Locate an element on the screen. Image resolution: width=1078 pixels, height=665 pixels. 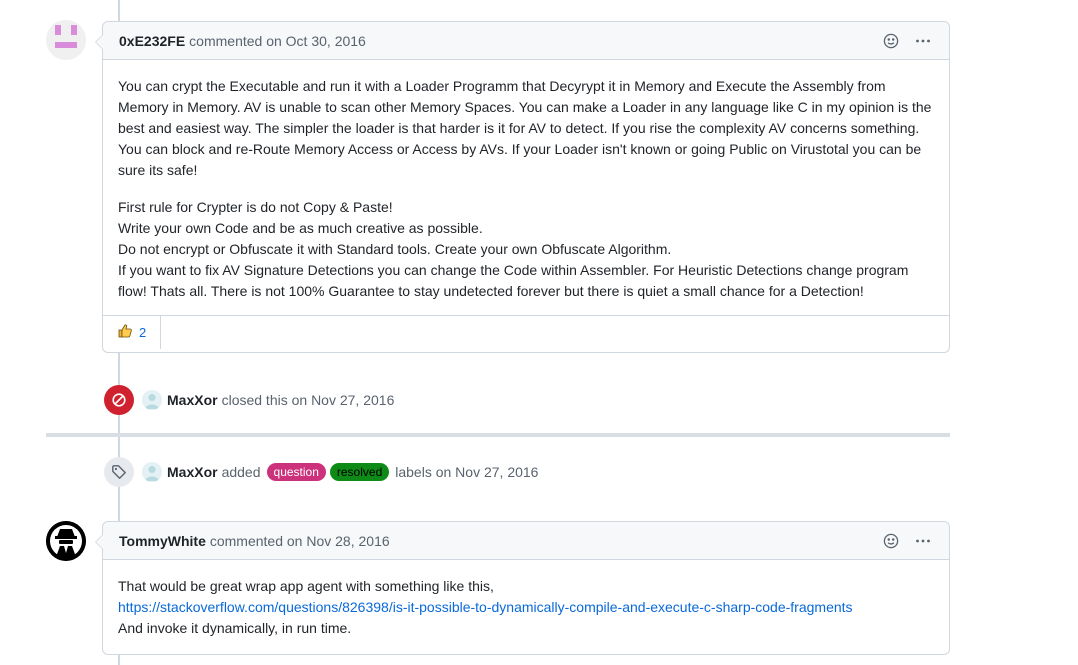
comment-author: 0xE232FE is located at coordinates (152, 41).